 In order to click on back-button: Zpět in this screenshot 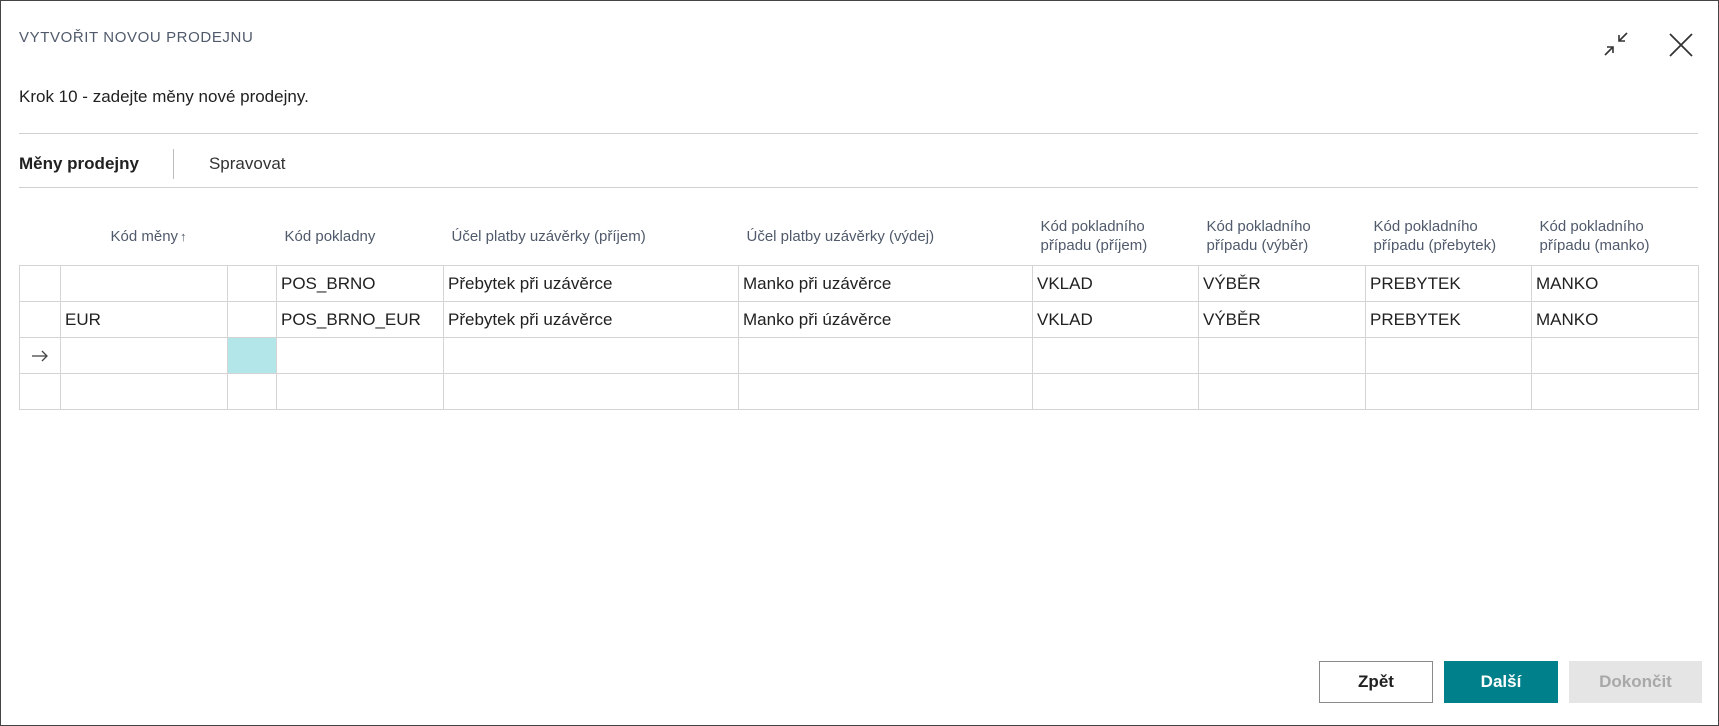, I will do `click(1376, 682)`.